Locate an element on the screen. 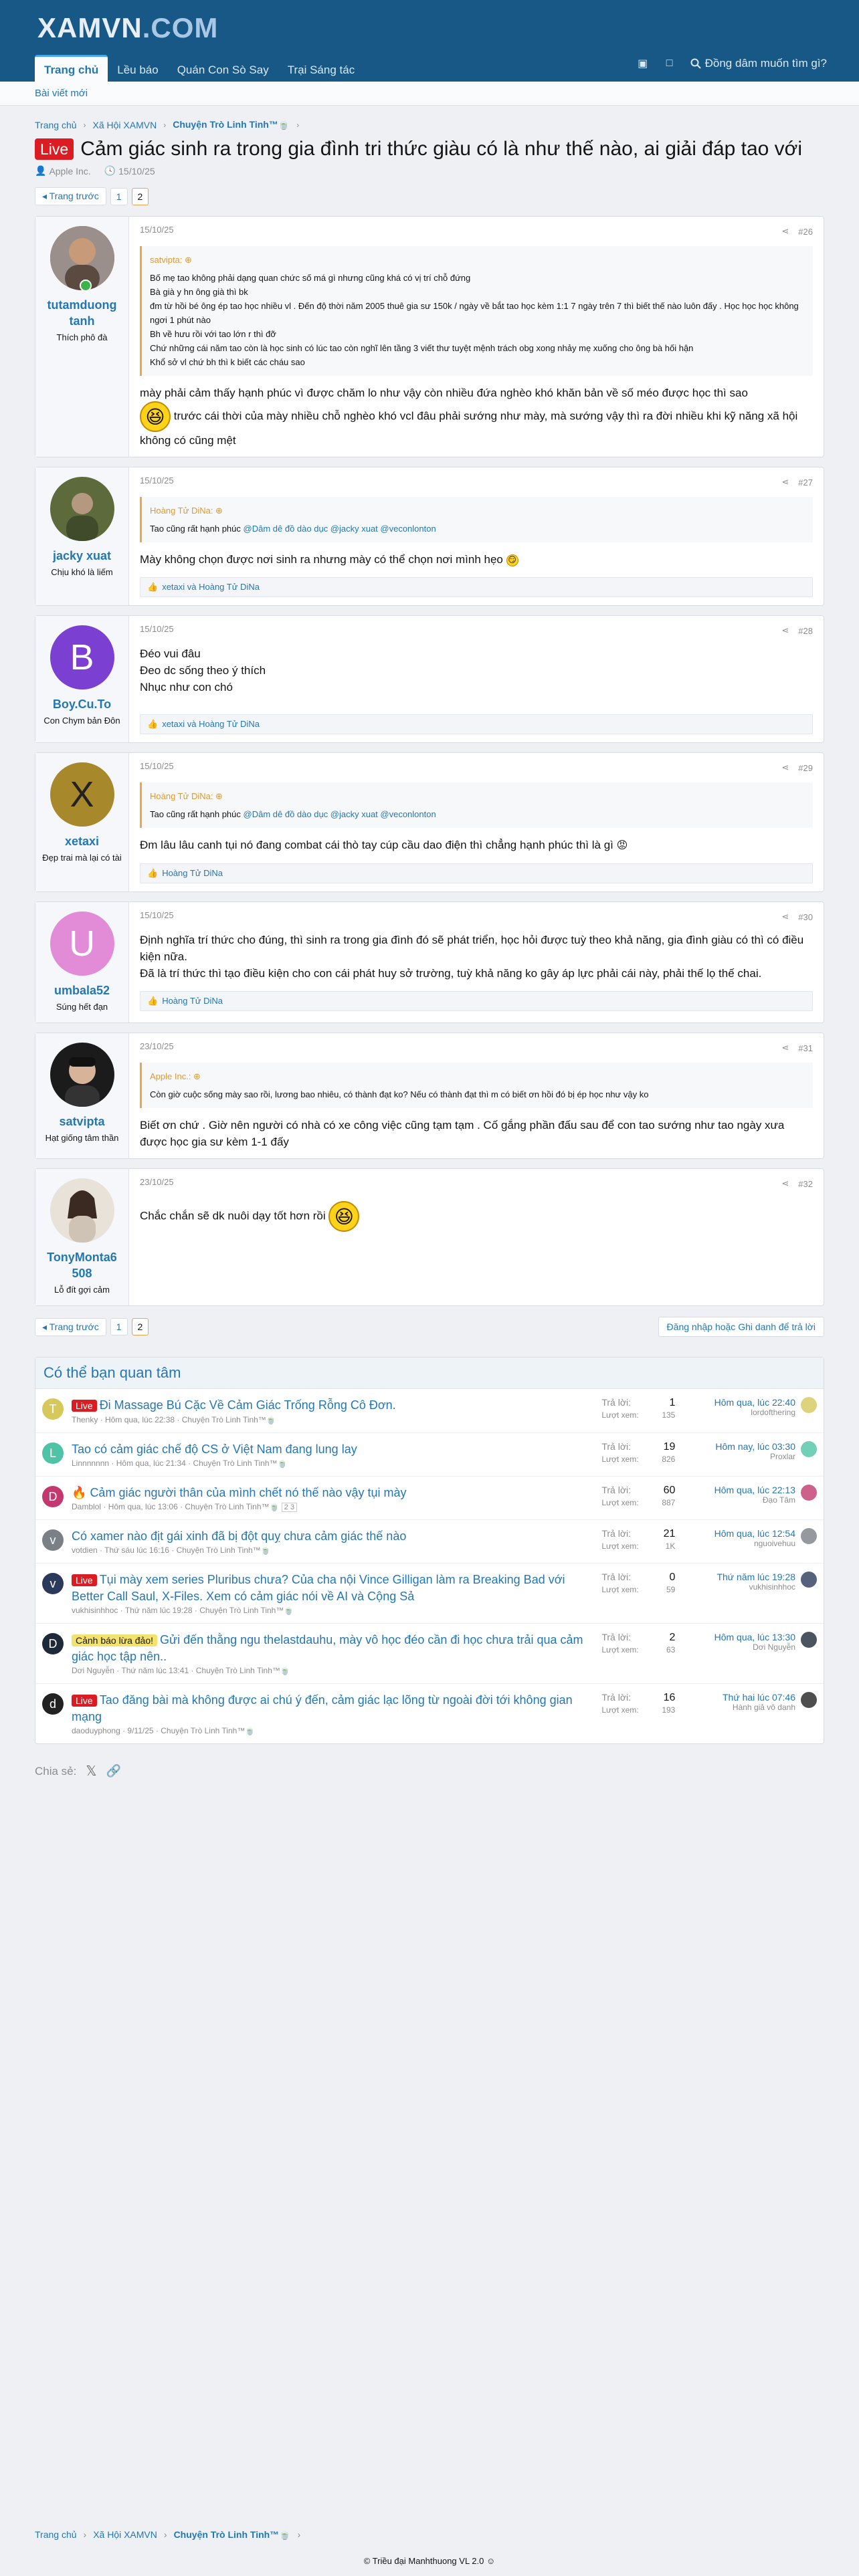  related-thread-author: votdien is located at coordinates (85, 1550).